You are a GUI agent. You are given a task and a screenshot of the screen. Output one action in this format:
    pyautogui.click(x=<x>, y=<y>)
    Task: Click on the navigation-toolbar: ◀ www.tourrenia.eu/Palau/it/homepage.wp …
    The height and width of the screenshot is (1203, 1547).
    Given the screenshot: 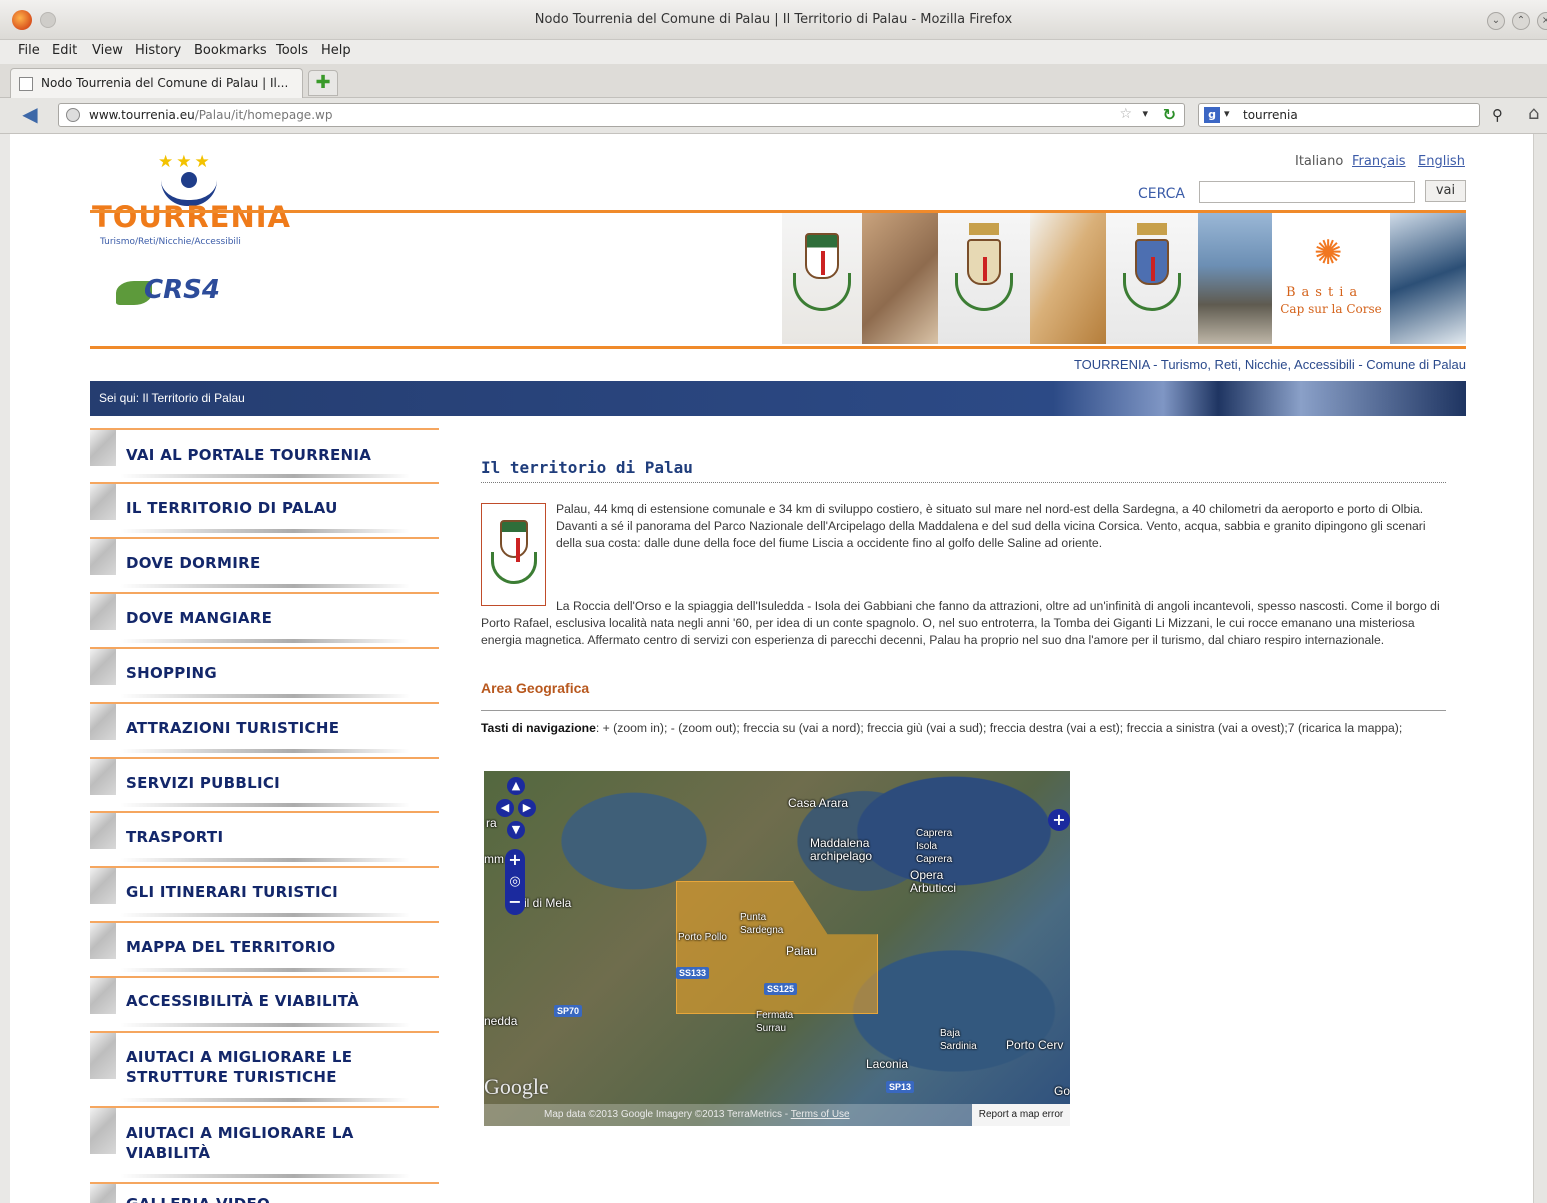 What is the action you would take?
    pyautogui.click(x=773, y=116)
    